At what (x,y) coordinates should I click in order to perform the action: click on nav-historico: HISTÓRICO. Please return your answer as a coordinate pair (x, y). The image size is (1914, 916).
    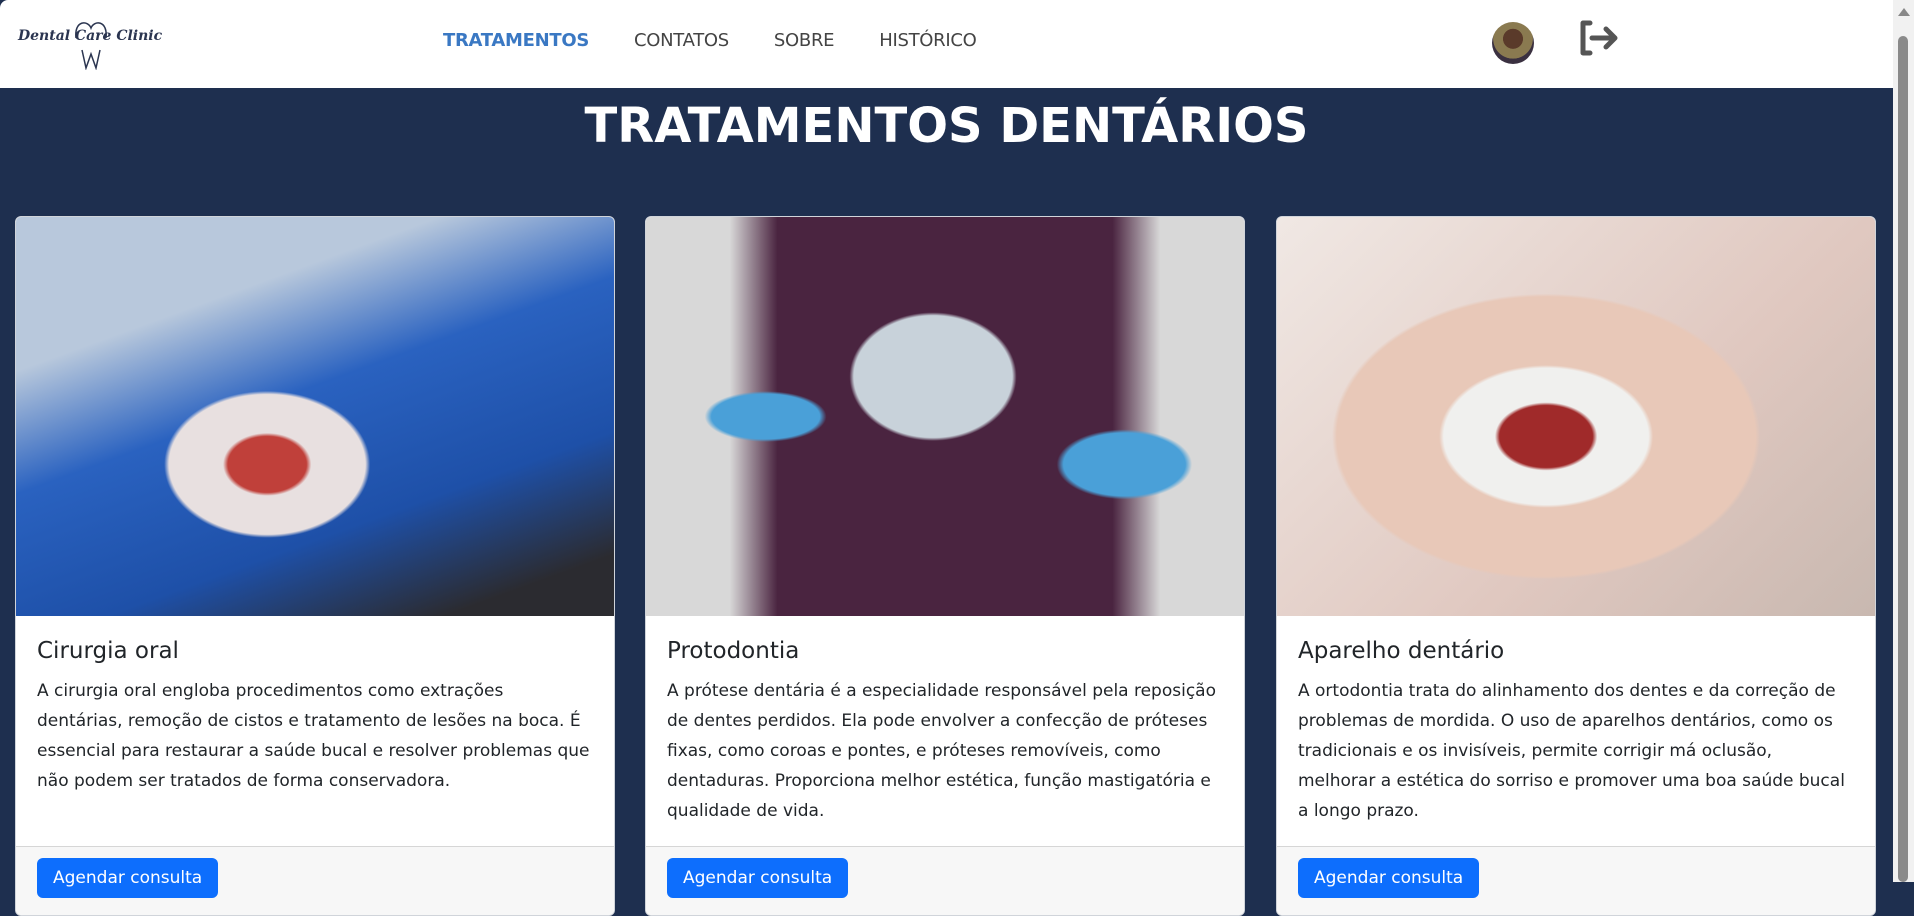
    Looking at the image, I should click on (928, 40).